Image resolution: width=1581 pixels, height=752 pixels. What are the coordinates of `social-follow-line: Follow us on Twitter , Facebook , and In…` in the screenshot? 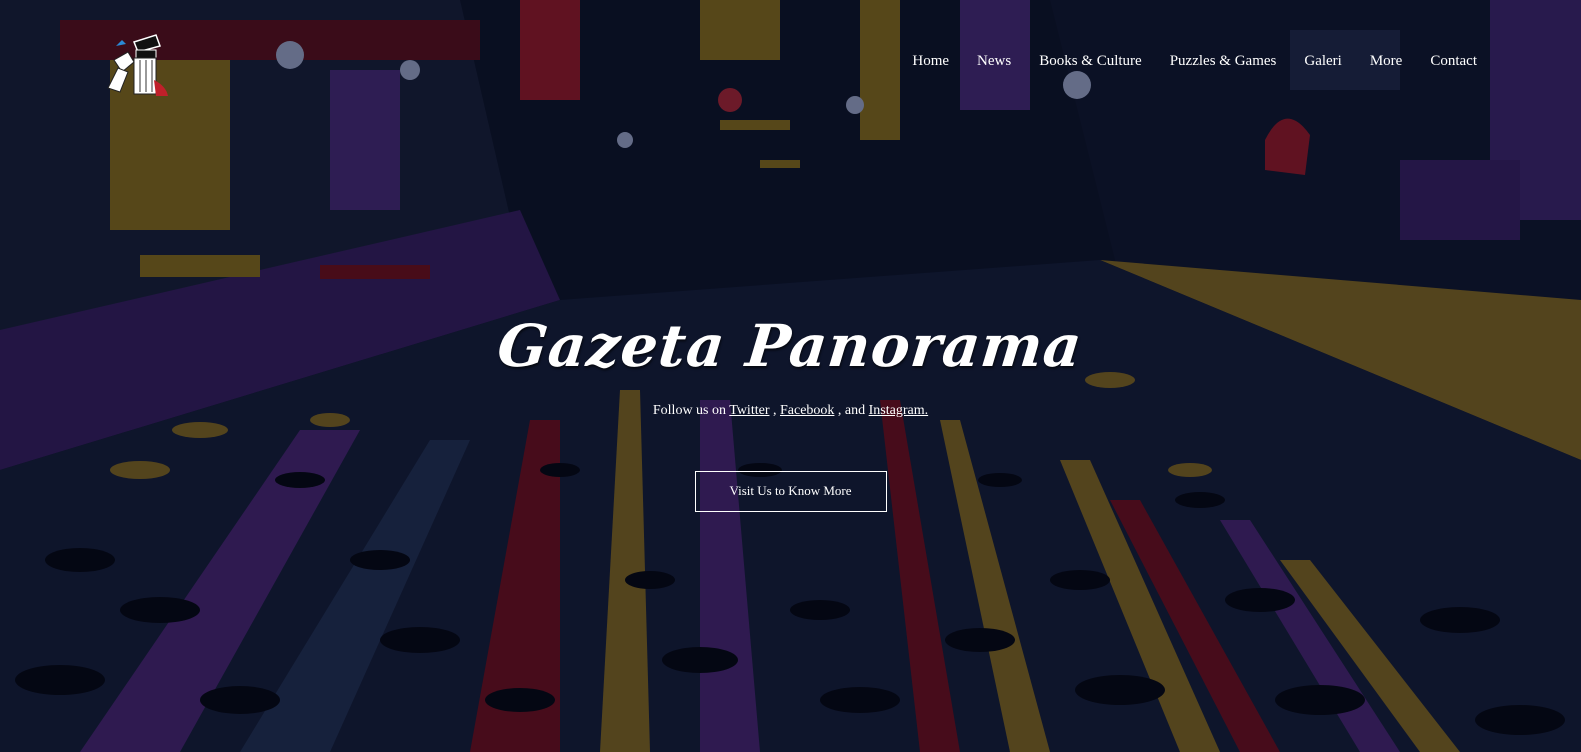 It's located at (790, 411).